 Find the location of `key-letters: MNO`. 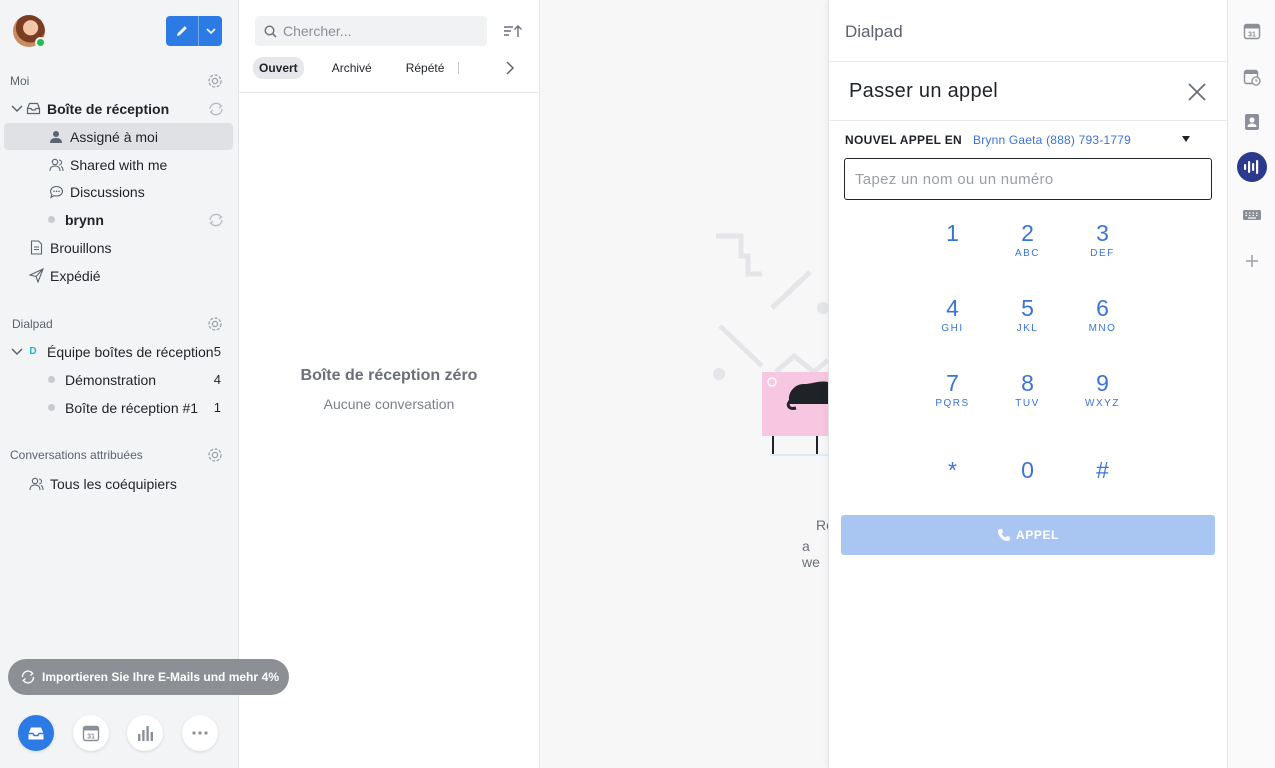

key-letters: MNO is located at coordinates (1102, 328).